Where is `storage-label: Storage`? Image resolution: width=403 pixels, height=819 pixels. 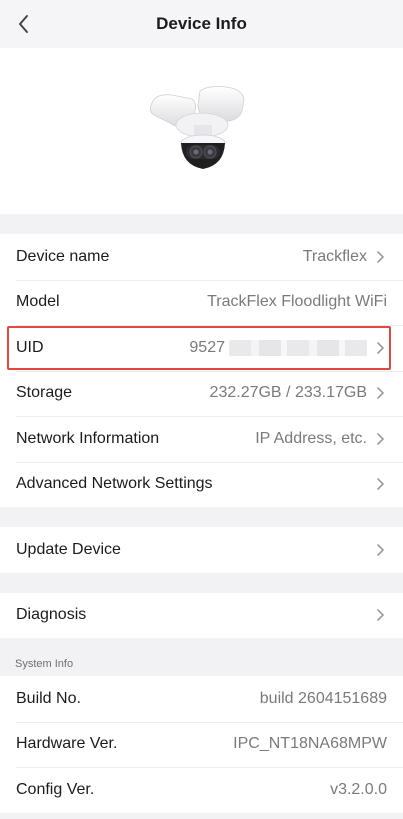 storage-label: Storage is located at coordinates (44, 393).